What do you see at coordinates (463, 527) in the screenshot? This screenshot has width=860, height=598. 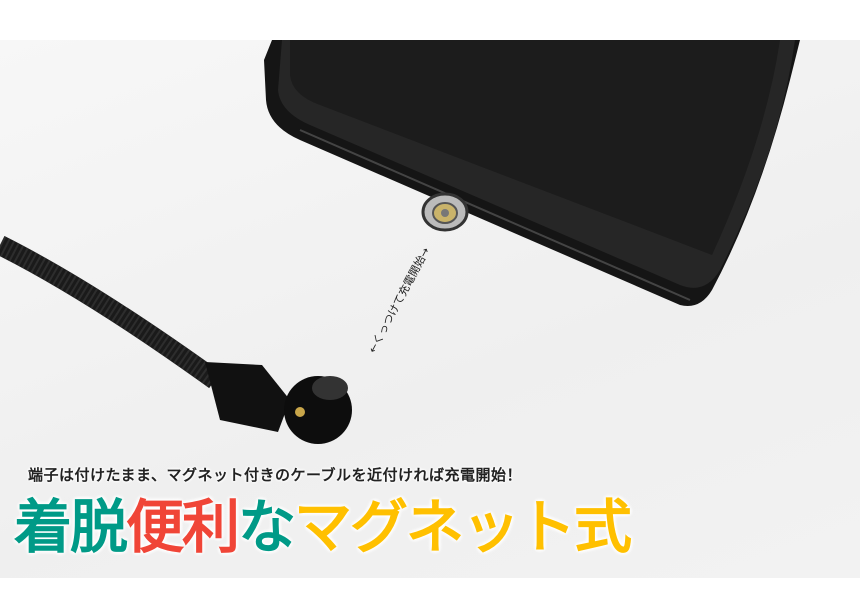 I see `headline-part-4: マグネット式` at bounding box center [463, 527].